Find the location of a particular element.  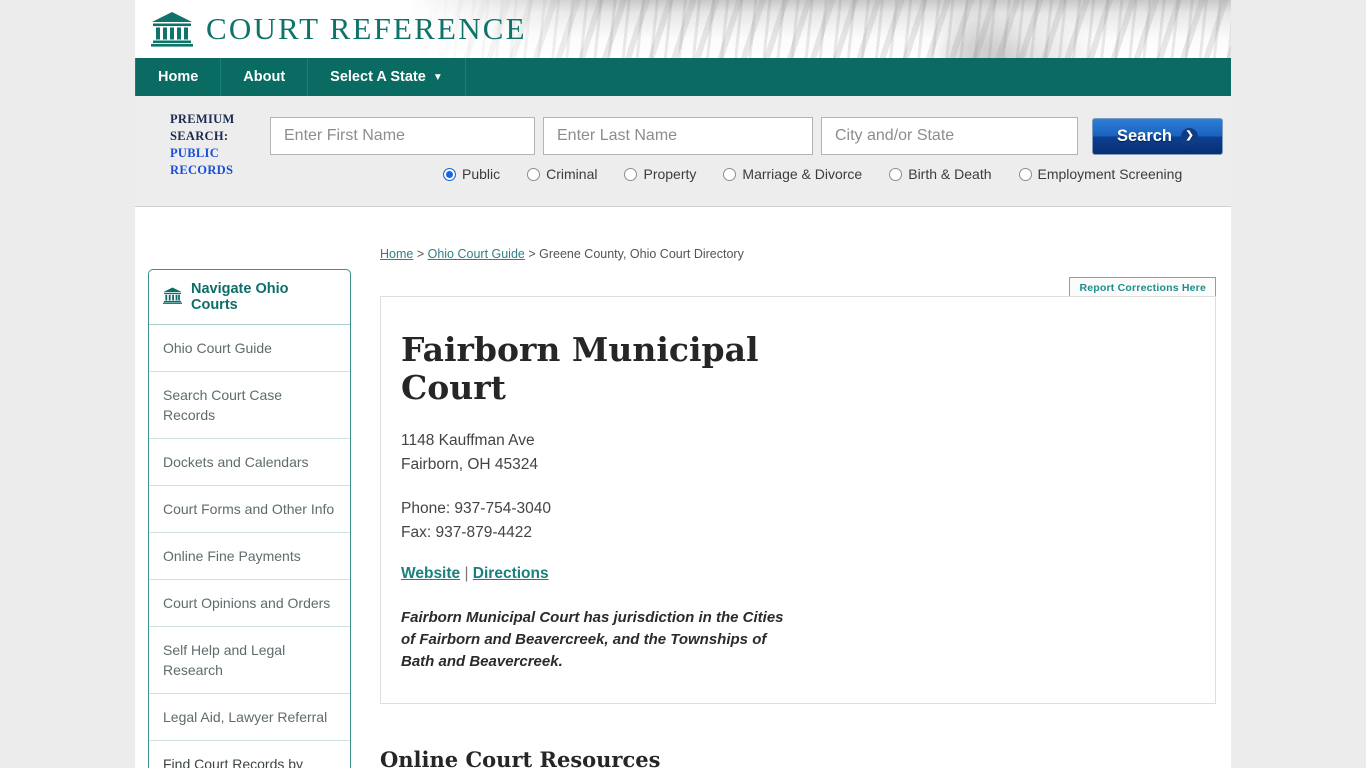

premium-search-label-line3: PUBLIC is located at coordinates (195, 153).